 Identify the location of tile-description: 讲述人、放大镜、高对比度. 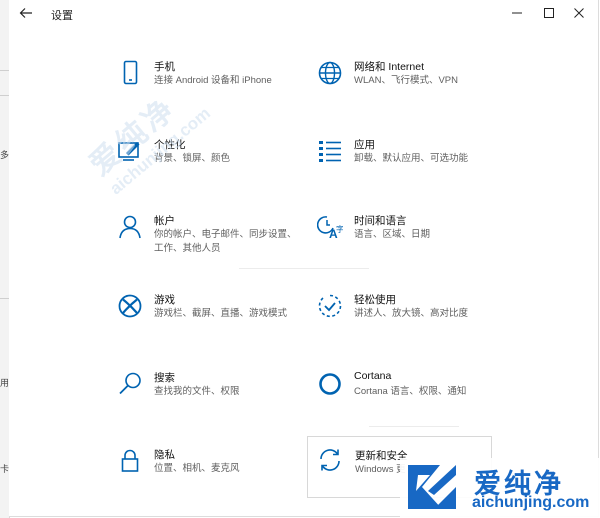
(411, 313).